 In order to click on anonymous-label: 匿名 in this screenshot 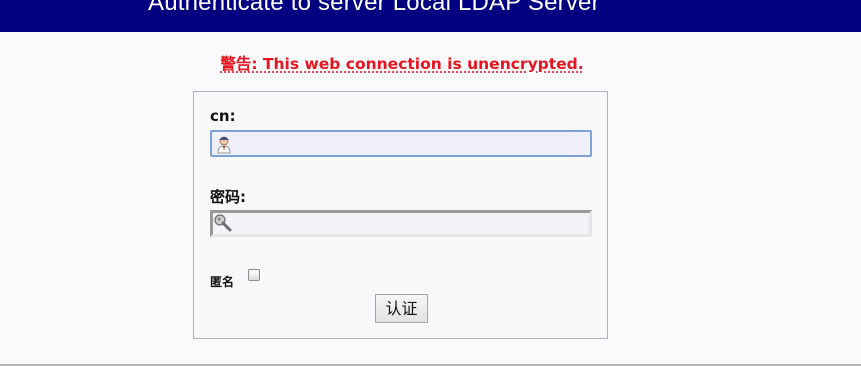, I will do `click(222, 282)`.